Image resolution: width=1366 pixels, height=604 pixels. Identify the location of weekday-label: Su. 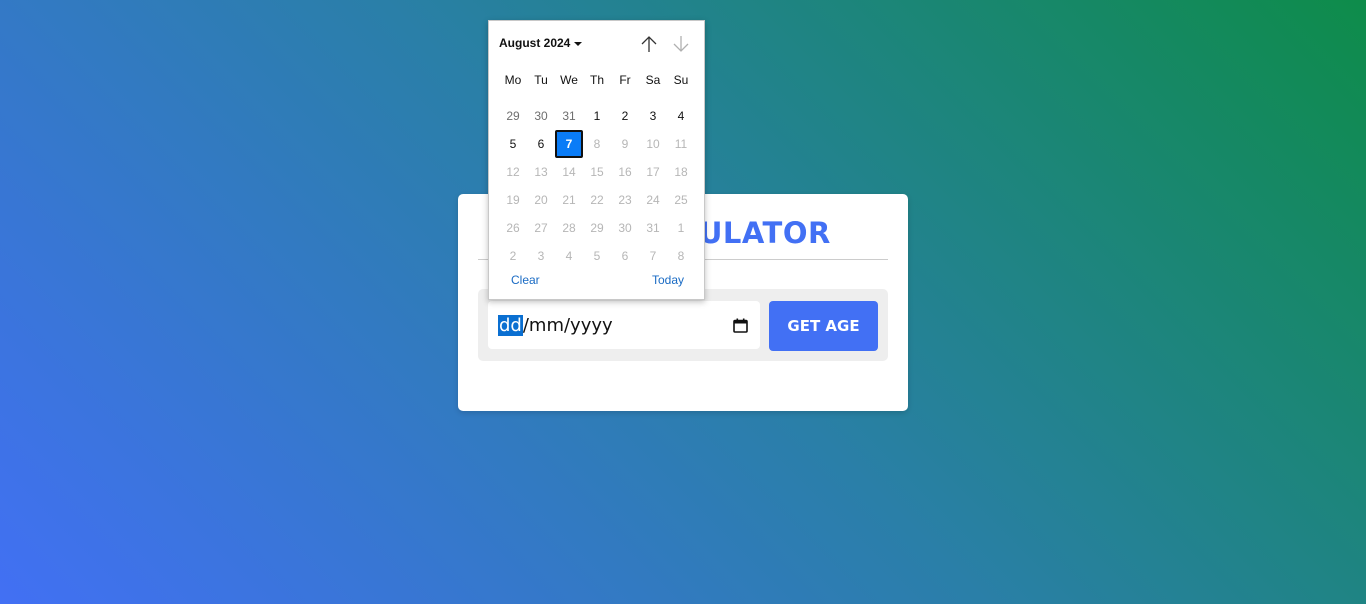
(681, 80).